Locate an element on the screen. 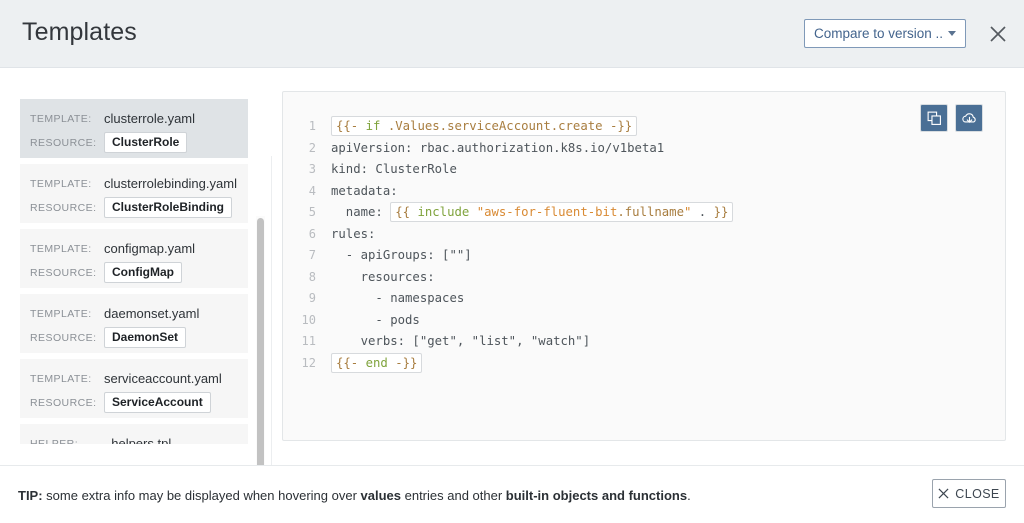 The image size is (1024, 523). resource-row: RESOURCE: ClusterRole is located at coordinates (139, 142).